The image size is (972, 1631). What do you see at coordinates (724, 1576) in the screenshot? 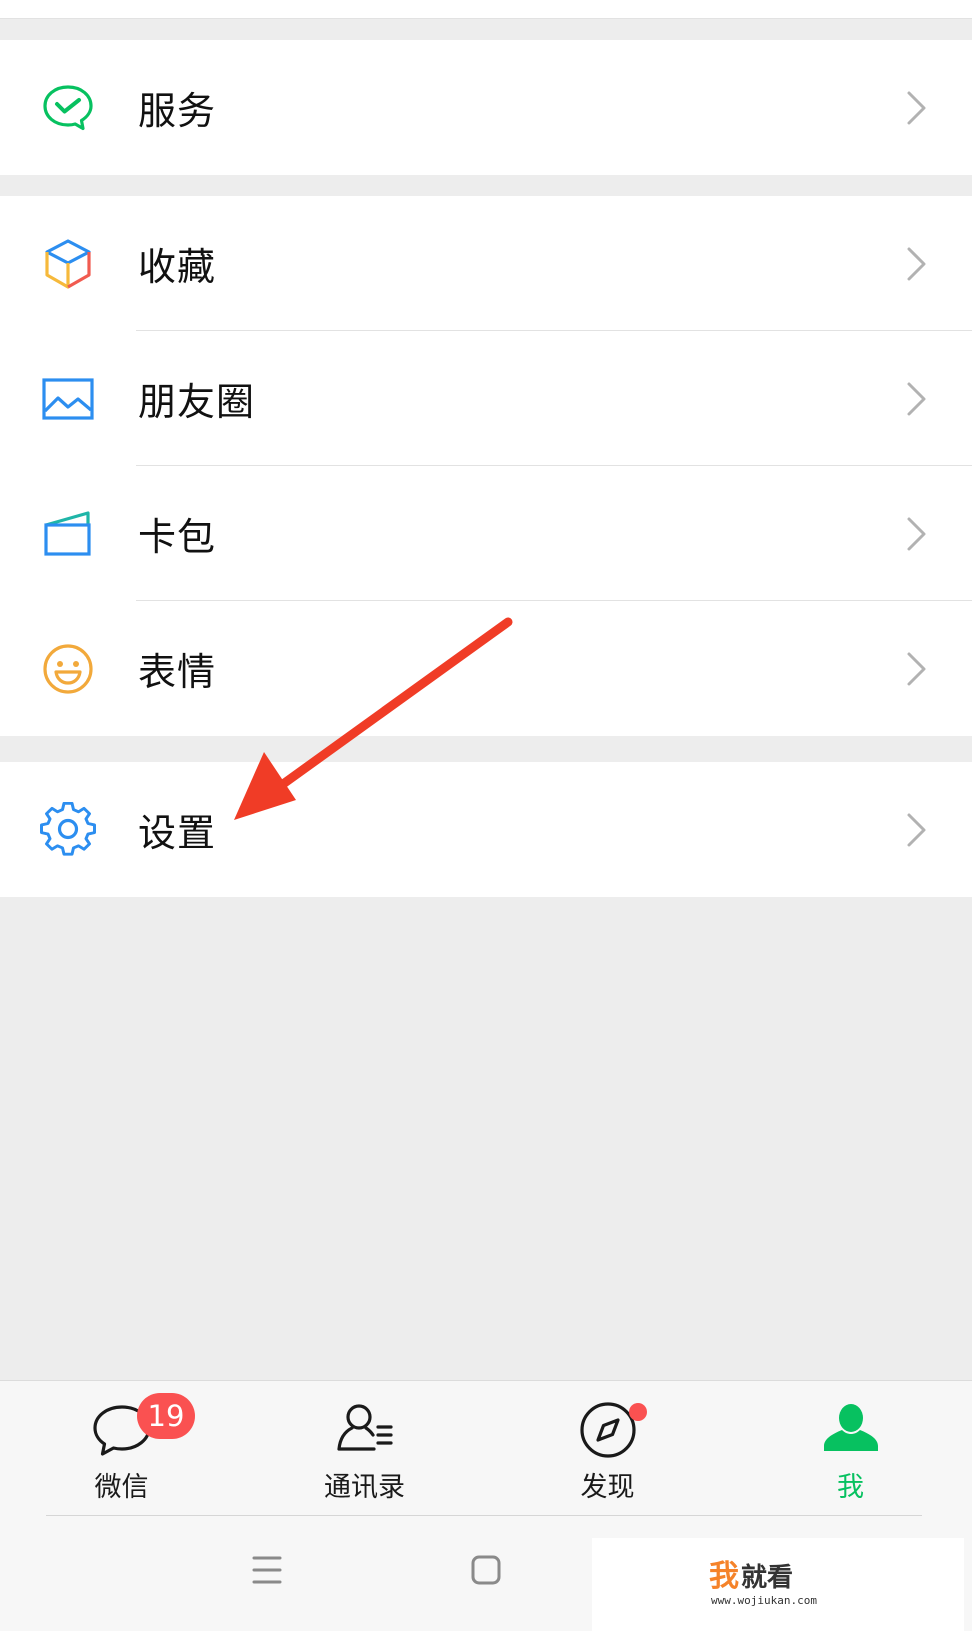
I see `watermark-text-first: 我` at bounding box center [724, 1576].